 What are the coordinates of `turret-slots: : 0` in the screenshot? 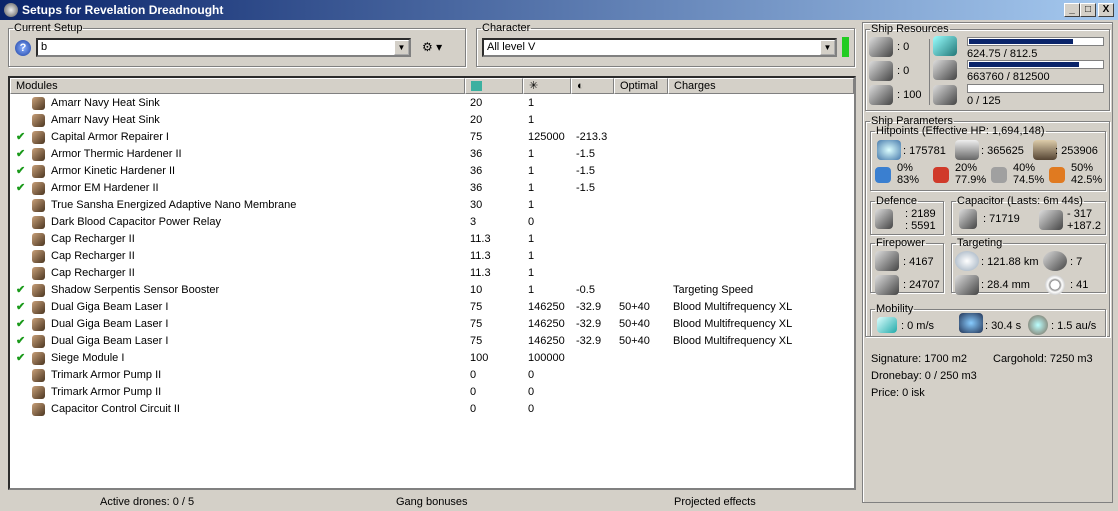 It's located at (903, 47).